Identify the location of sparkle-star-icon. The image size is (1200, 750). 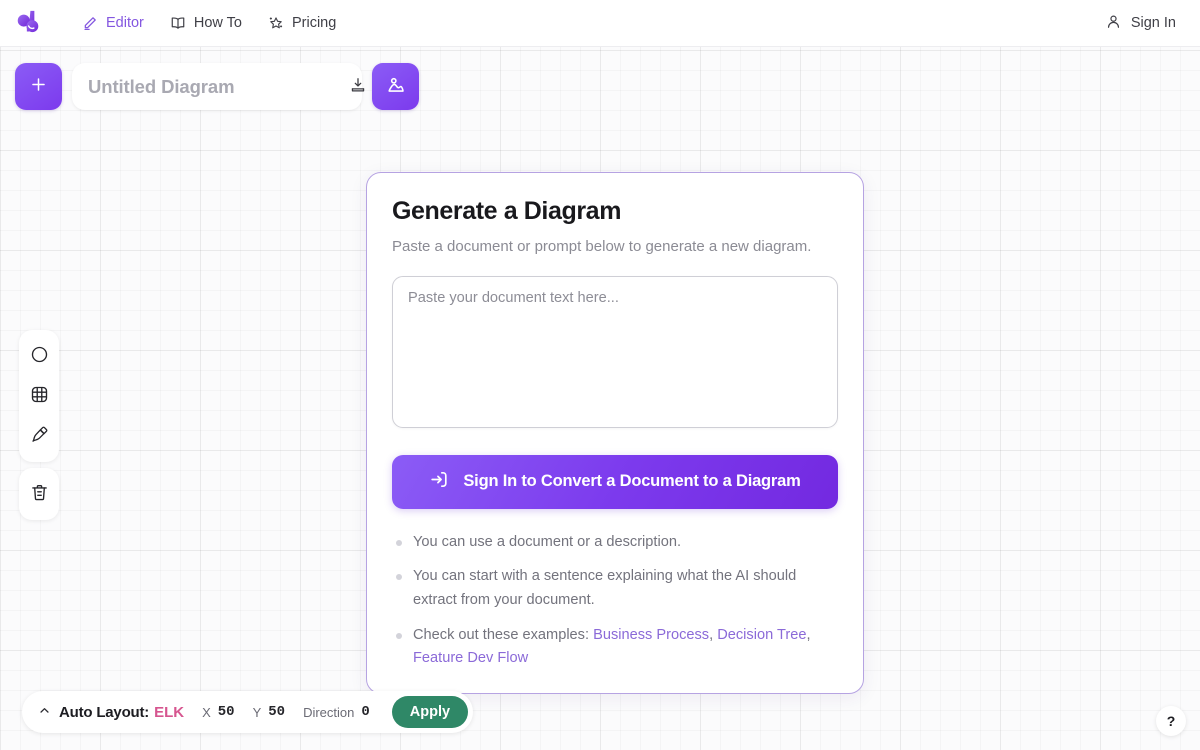
(276, 23).